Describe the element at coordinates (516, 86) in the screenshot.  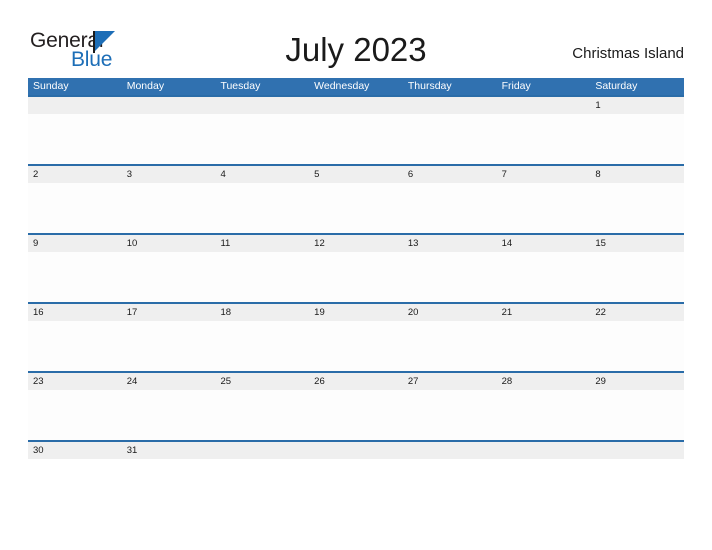
I see `weekday-friday: Friday` at that location.